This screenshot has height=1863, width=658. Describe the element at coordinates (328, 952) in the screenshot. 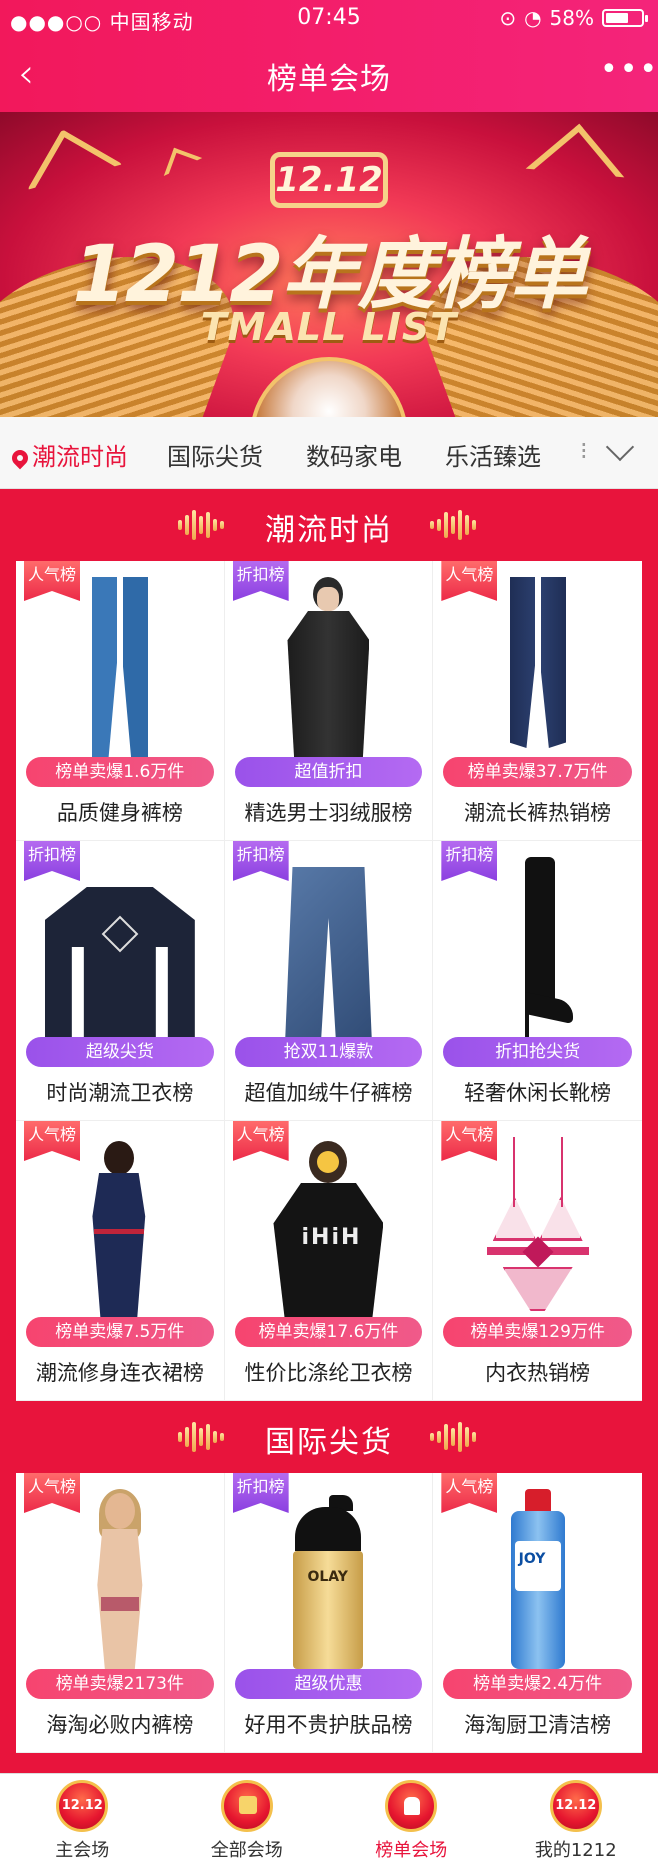

I see `denim-jeans-image` at that location.